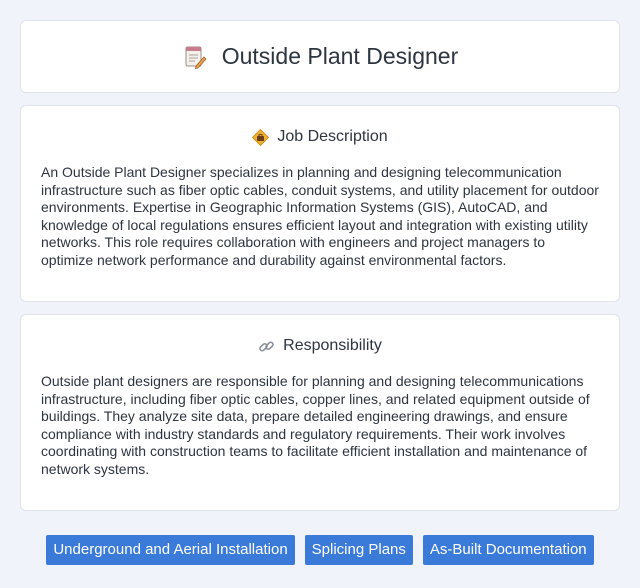 The height and width of the screenshot is (588, 640). Describe the element at coordinates (332, 136) in the screenshot. I see `job-description-title: Job Description` at that location.